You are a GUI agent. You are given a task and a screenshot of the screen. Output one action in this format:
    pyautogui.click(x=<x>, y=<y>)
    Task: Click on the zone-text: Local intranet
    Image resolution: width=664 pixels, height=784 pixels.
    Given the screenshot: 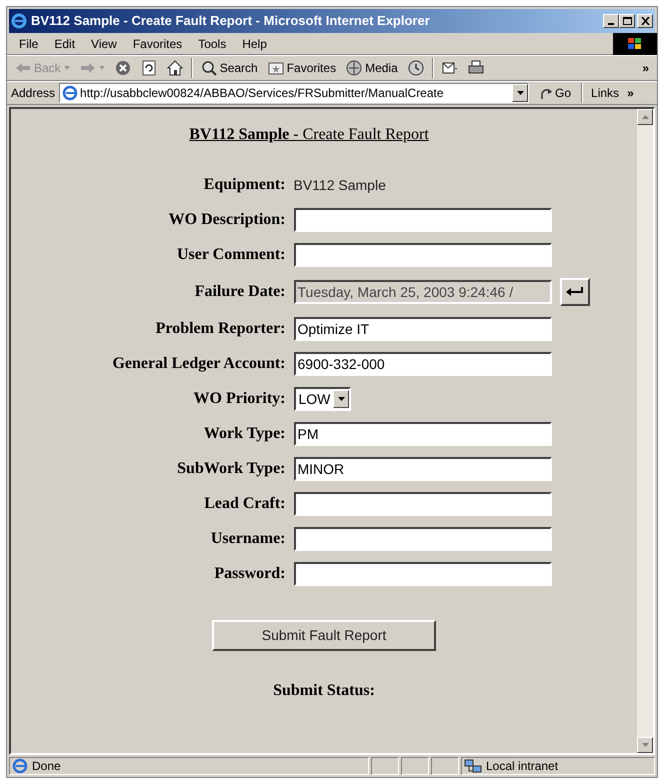 What is the action you would take?
    pyautogui.click(x=522, y=766)
    